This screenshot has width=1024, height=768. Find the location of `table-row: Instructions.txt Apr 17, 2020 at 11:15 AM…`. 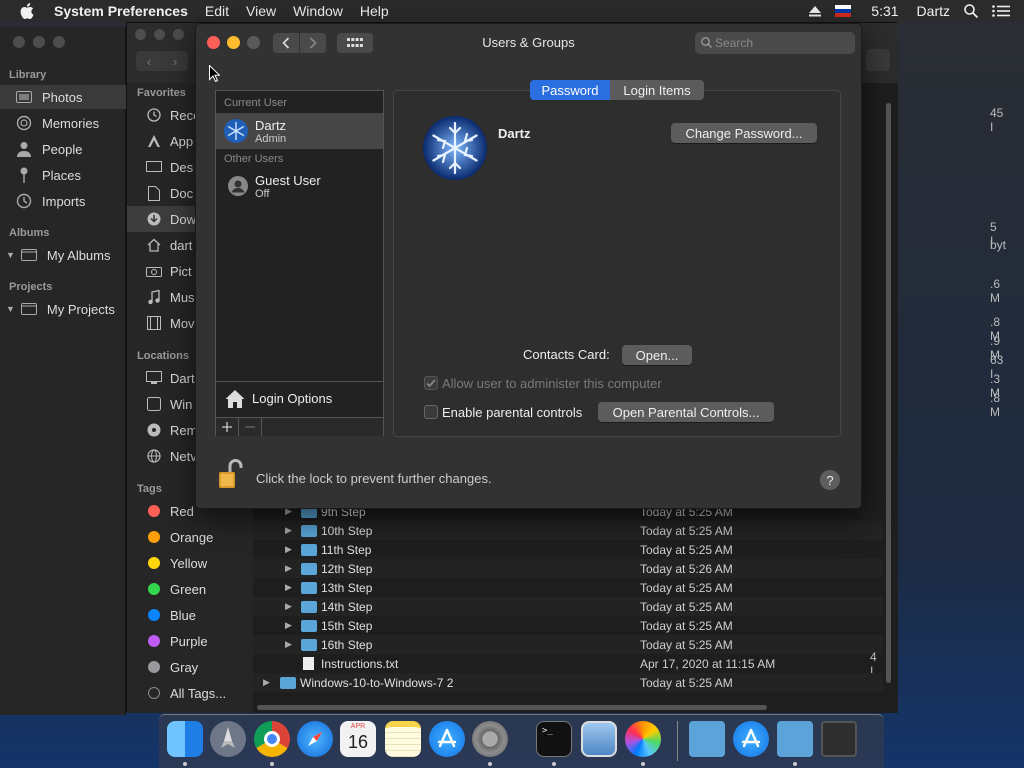

table-row: Instructions.txt Apr 17, 2020 at 11:15 AM… is located at coordinates (568, 664).